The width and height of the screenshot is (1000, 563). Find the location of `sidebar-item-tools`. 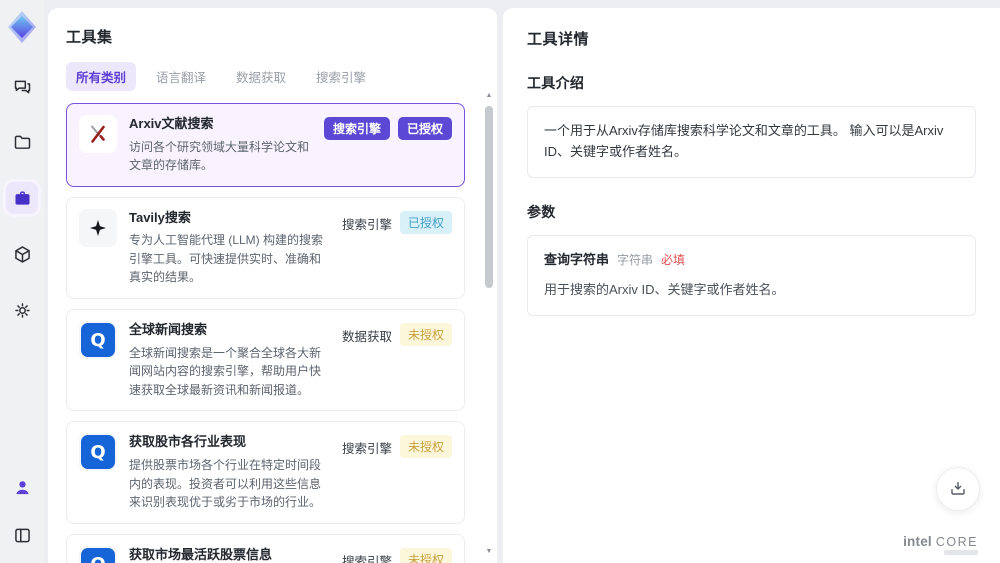

sidebar-item-tools is located at coordinates (22, 198).